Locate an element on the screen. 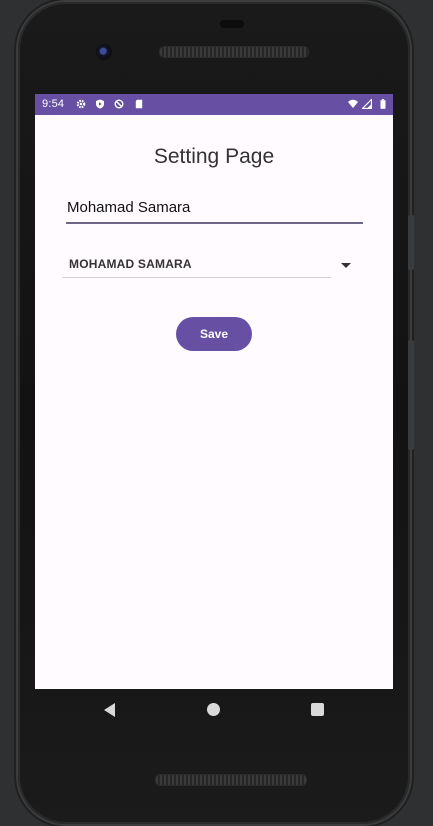  settings-icon is located at coordinates (81, 104).